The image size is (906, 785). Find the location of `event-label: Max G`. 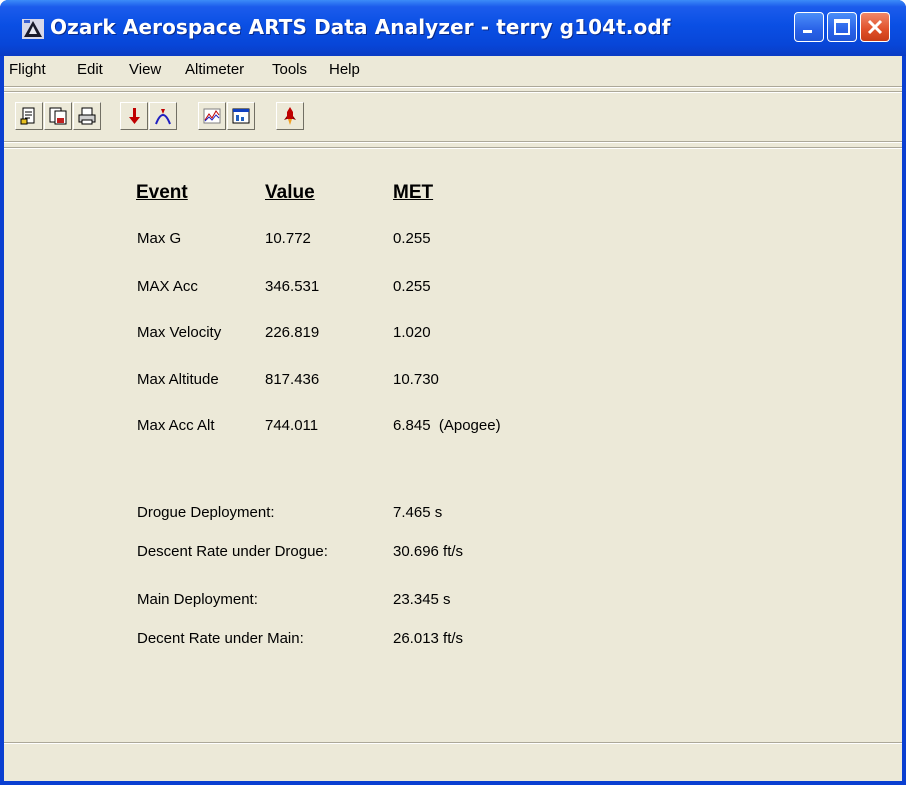

event-label: Max G is located at coordinates (159, 238).